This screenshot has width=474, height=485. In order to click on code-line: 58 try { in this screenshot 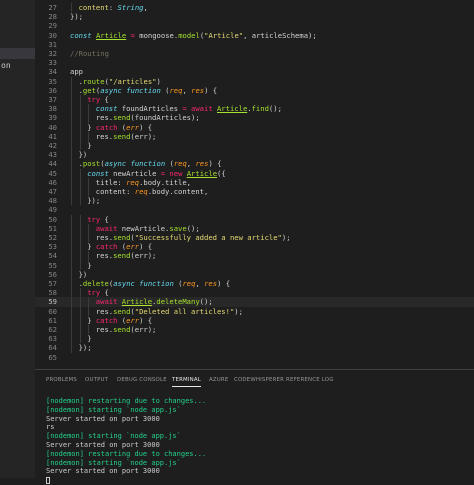, I will do `click(254, 293)`.